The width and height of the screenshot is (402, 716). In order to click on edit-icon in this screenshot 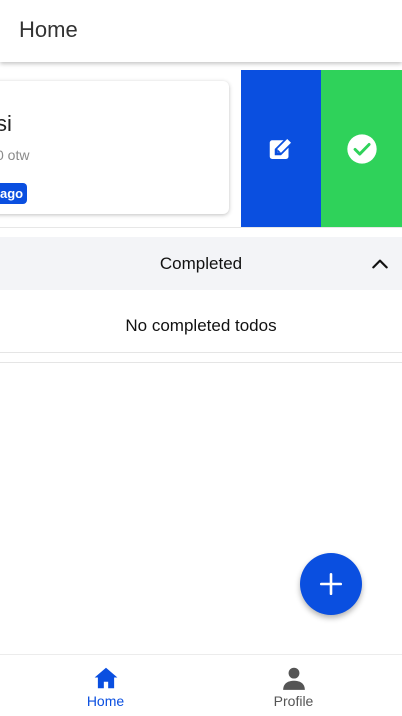, I will do `click(281, 147)`.